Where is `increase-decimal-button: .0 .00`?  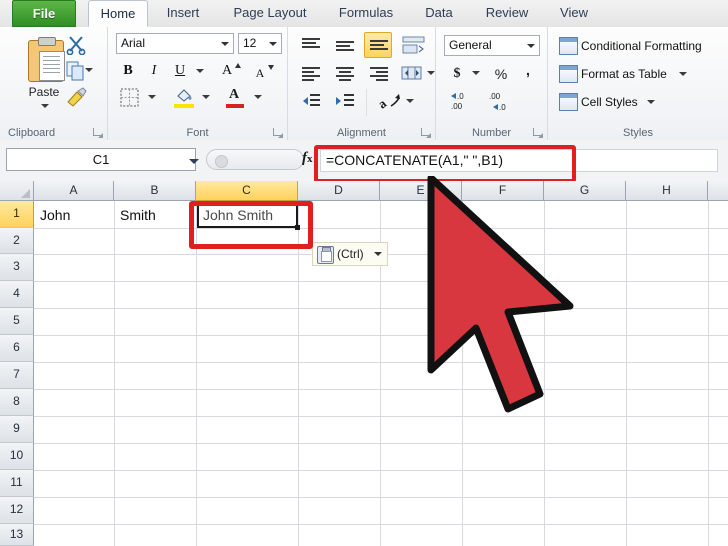
increase-decimal-button: .0 .00 is located at coordinates (461, 101).